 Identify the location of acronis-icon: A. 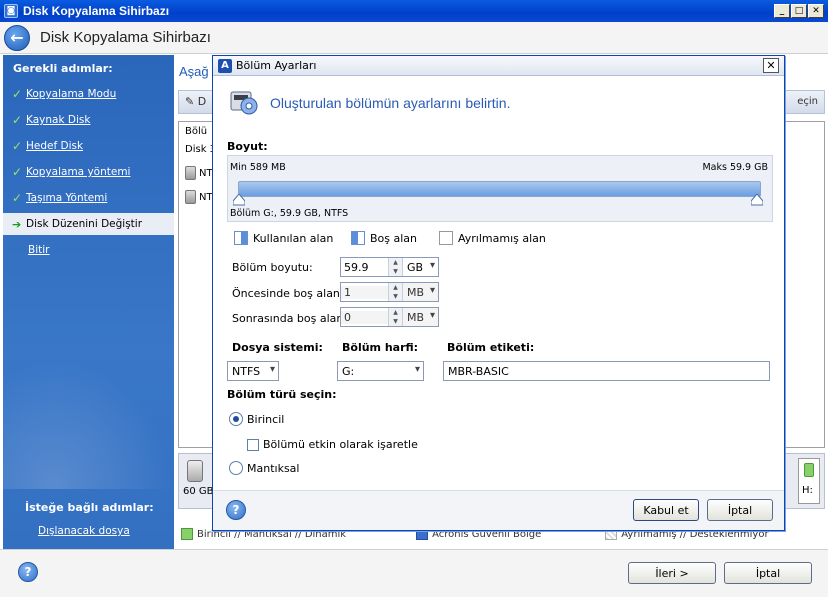
(225, 65).